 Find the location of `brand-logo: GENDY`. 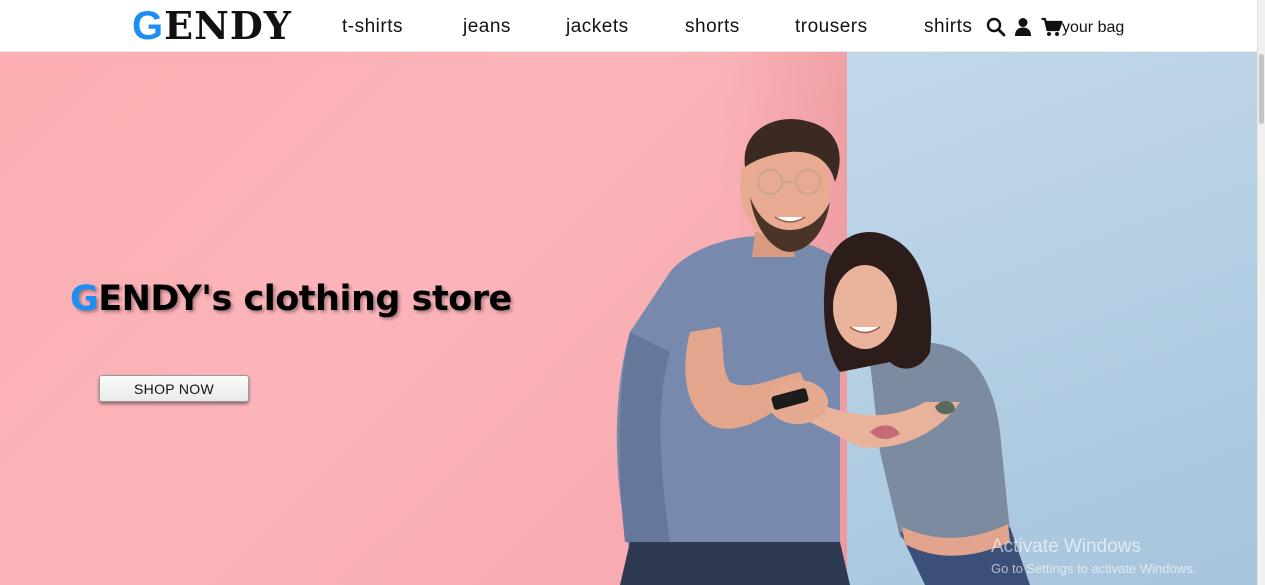

brand-logo: GENDY is located at coordinates (212, 26).